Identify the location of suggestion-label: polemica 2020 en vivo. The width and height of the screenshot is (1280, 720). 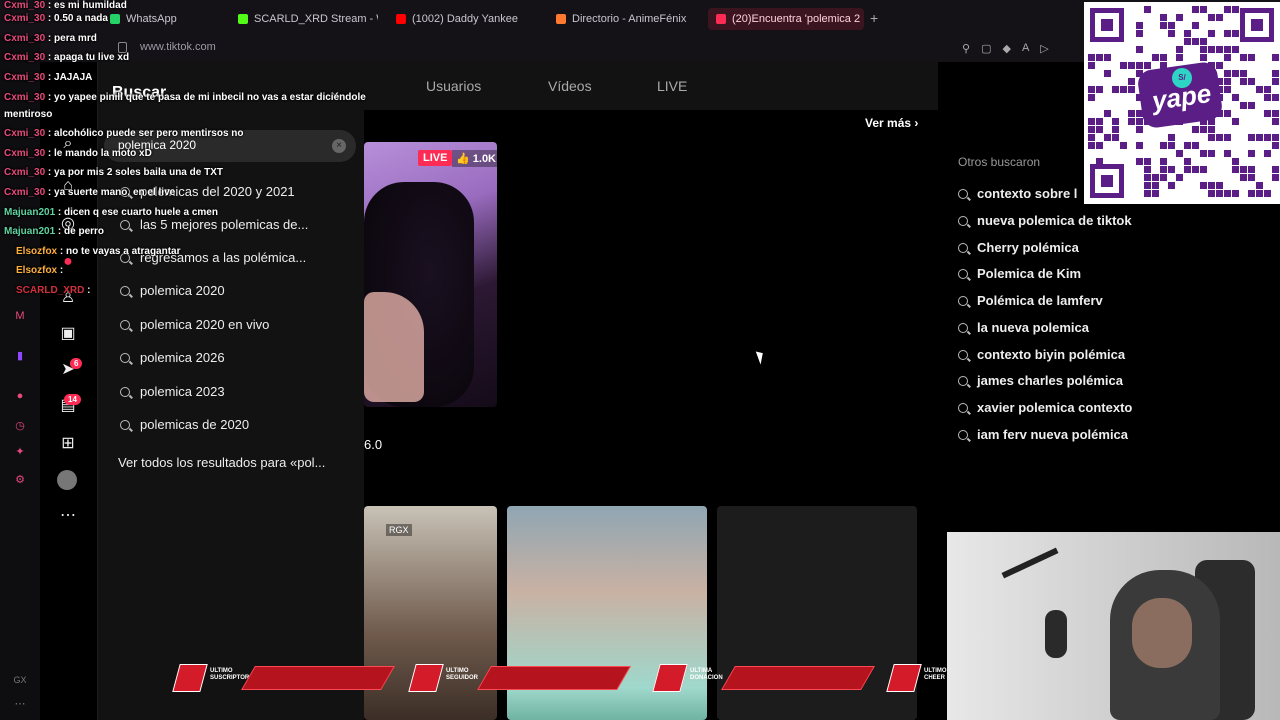
(205, 324).